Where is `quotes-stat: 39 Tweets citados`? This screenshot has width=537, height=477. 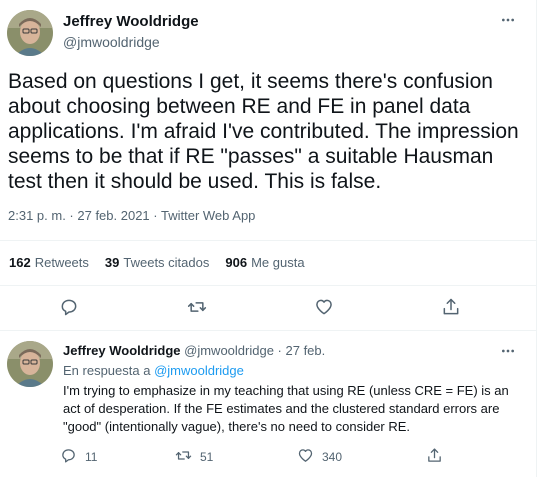 quotes-stat: 39 Tweets citados is located at coordinates (157, 262).